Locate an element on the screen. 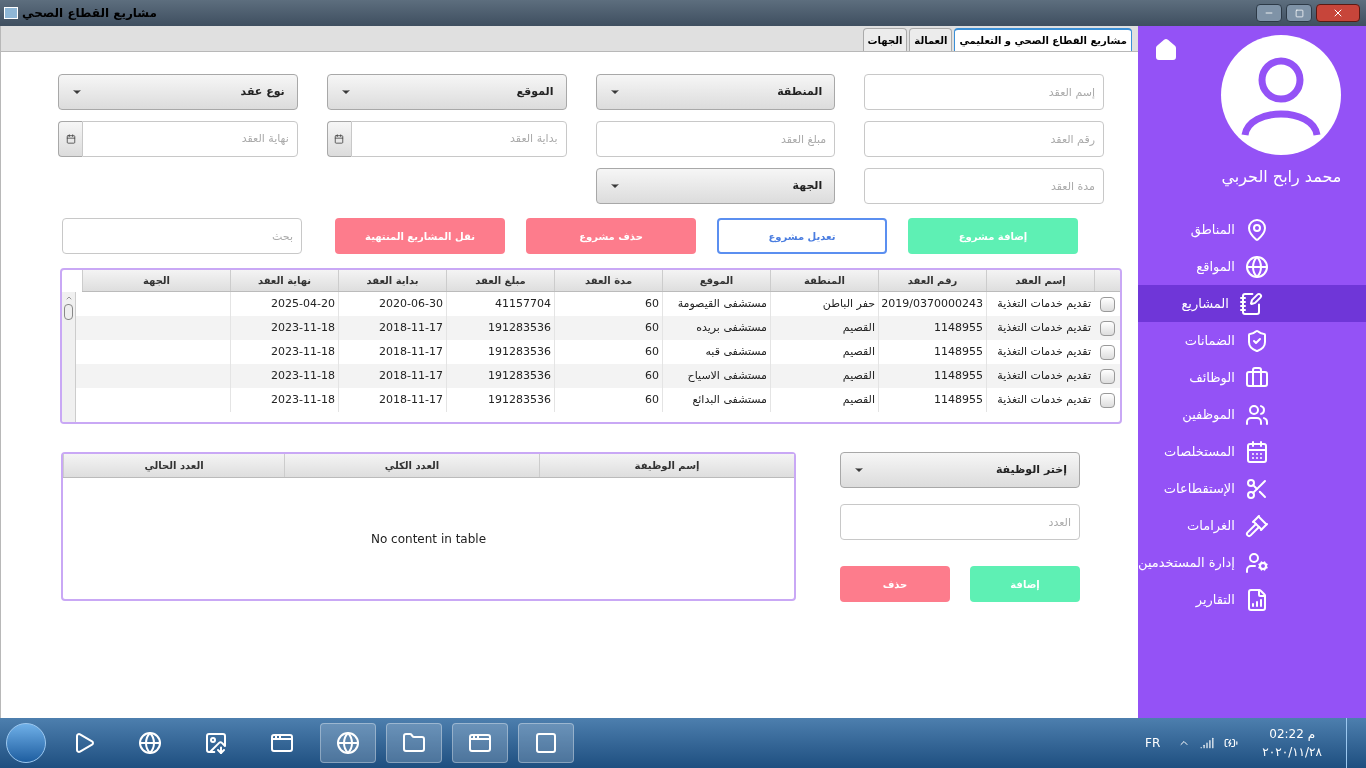 The width and height of the screenshot is (1366, 768). input-field: مدة العقد is located at coordinates (984, 186).